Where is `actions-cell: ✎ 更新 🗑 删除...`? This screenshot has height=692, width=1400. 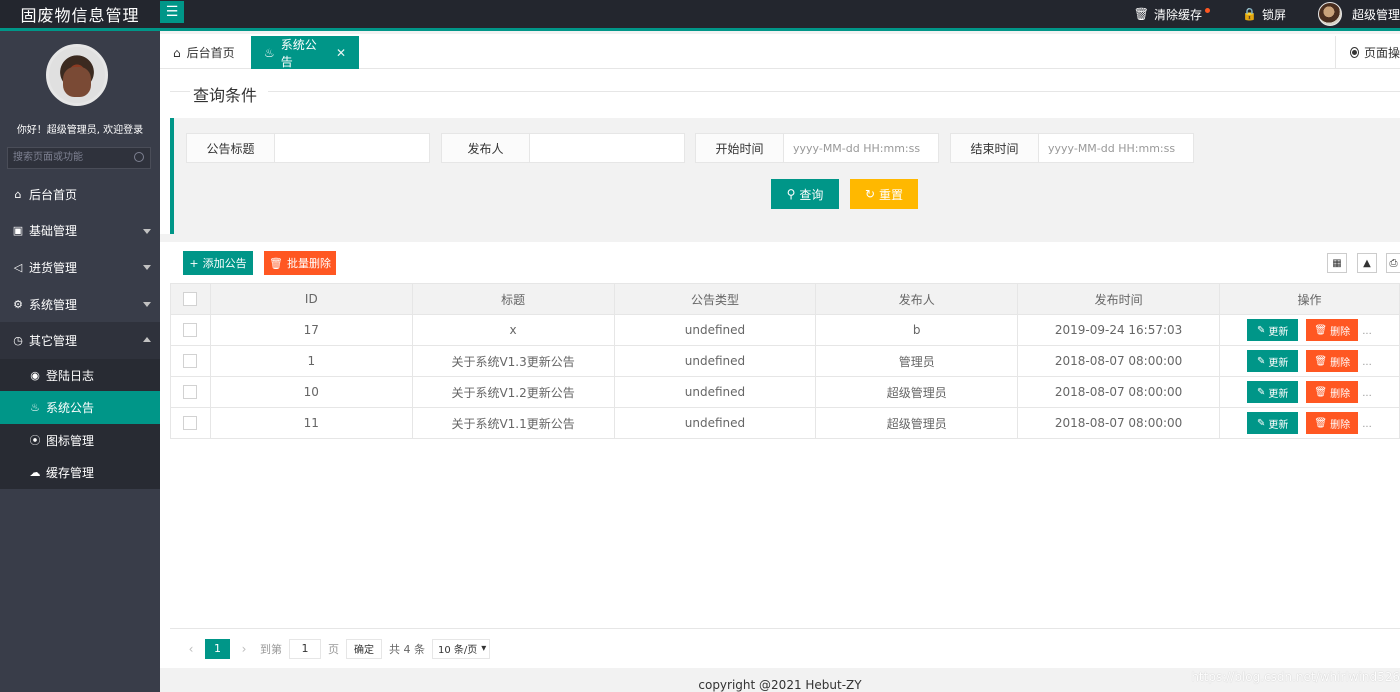 actions-cell: ✎ 更新 🗑 删除... is located at coordinates (1309, 392).